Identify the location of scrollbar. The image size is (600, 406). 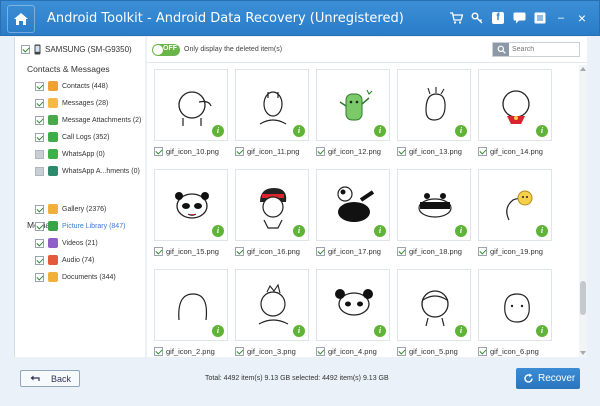
(583, 211).